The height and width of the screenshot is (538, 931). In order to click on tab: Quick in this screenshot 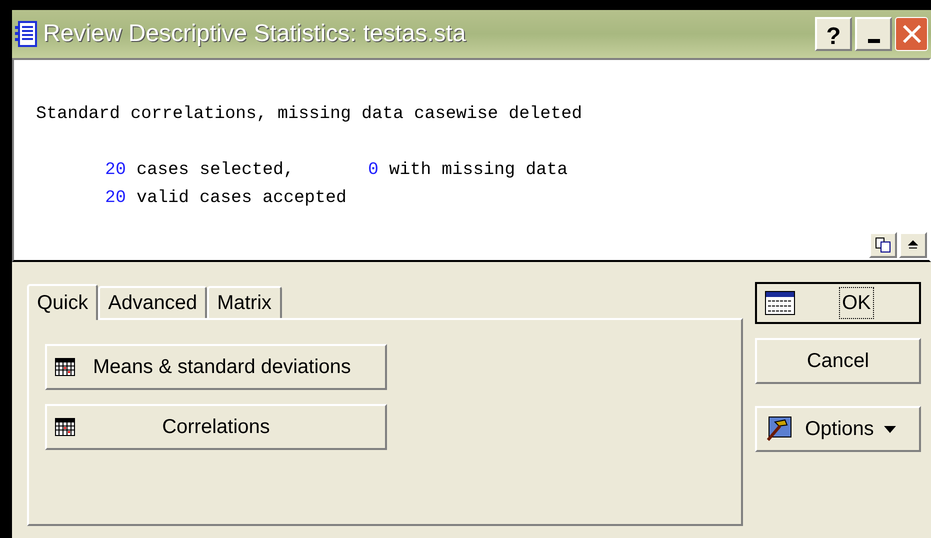, I will do `click(62, 302)`.